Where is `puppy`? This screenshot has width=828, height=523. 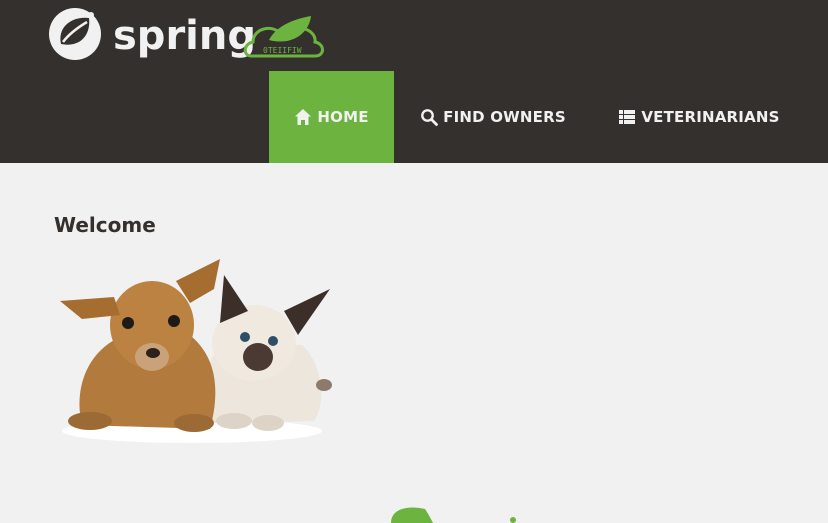
puppy is located at coordinates (140, 345).